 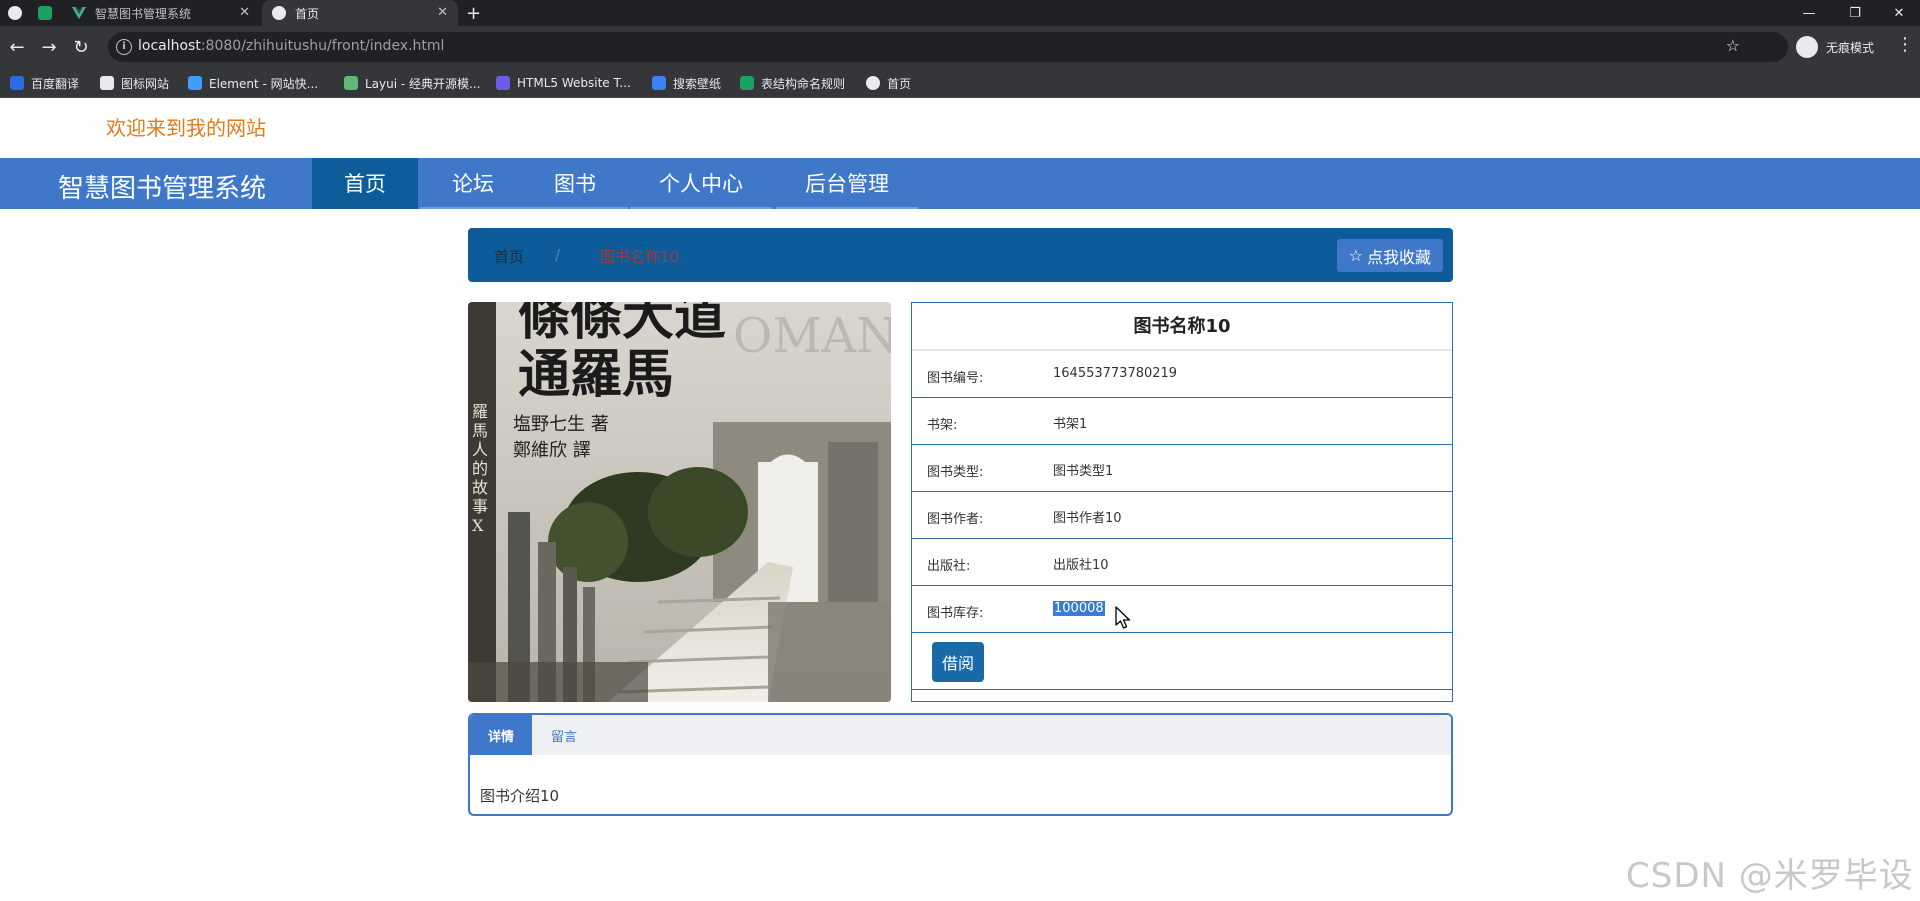 I want to click on star-icon: ☆, so click(x=1355, y=255).